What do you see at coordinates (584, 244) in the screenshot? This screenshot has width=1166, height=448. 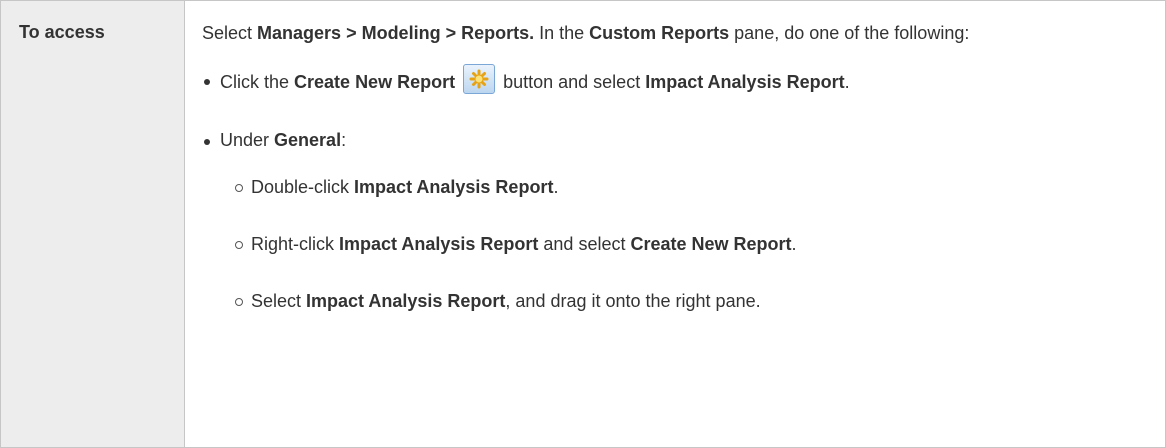 I see `sub2-text-2: and select` at bounding box center [584, 244].